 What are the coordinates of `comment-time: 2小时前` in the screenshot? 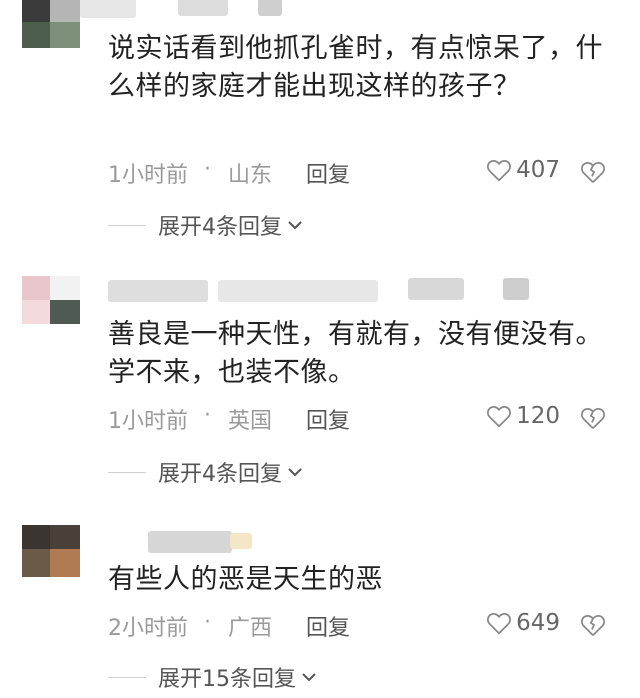 It's located at (148, 628).